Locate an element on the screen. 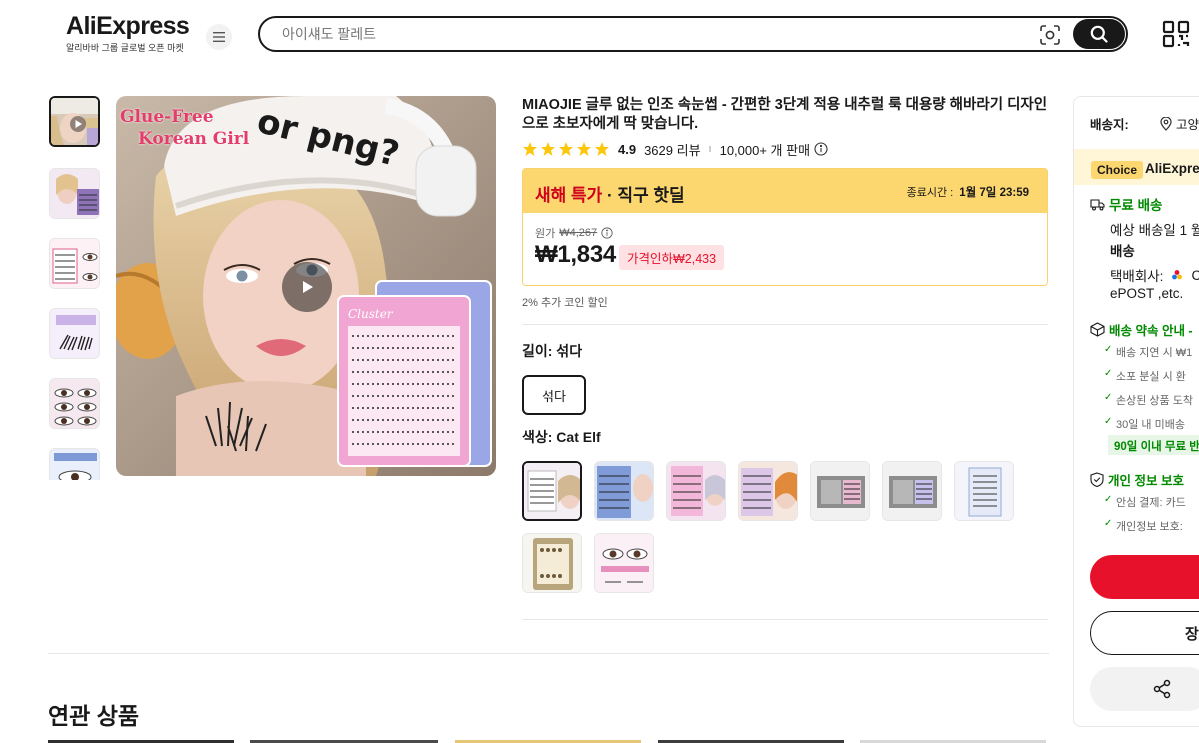  section-divider is located at coordinates (548, 653).